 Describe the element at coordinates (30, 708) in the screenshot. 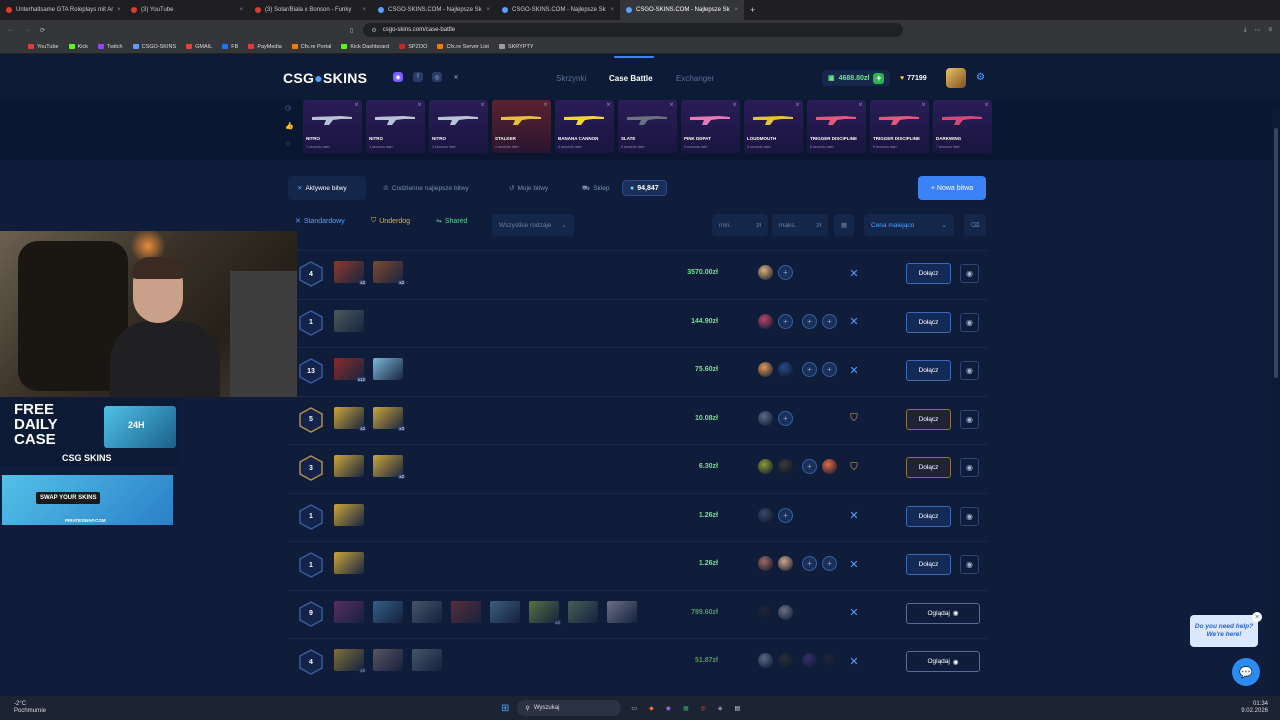

I see `weather-widget: -2°C Pochmurnie` at that location.